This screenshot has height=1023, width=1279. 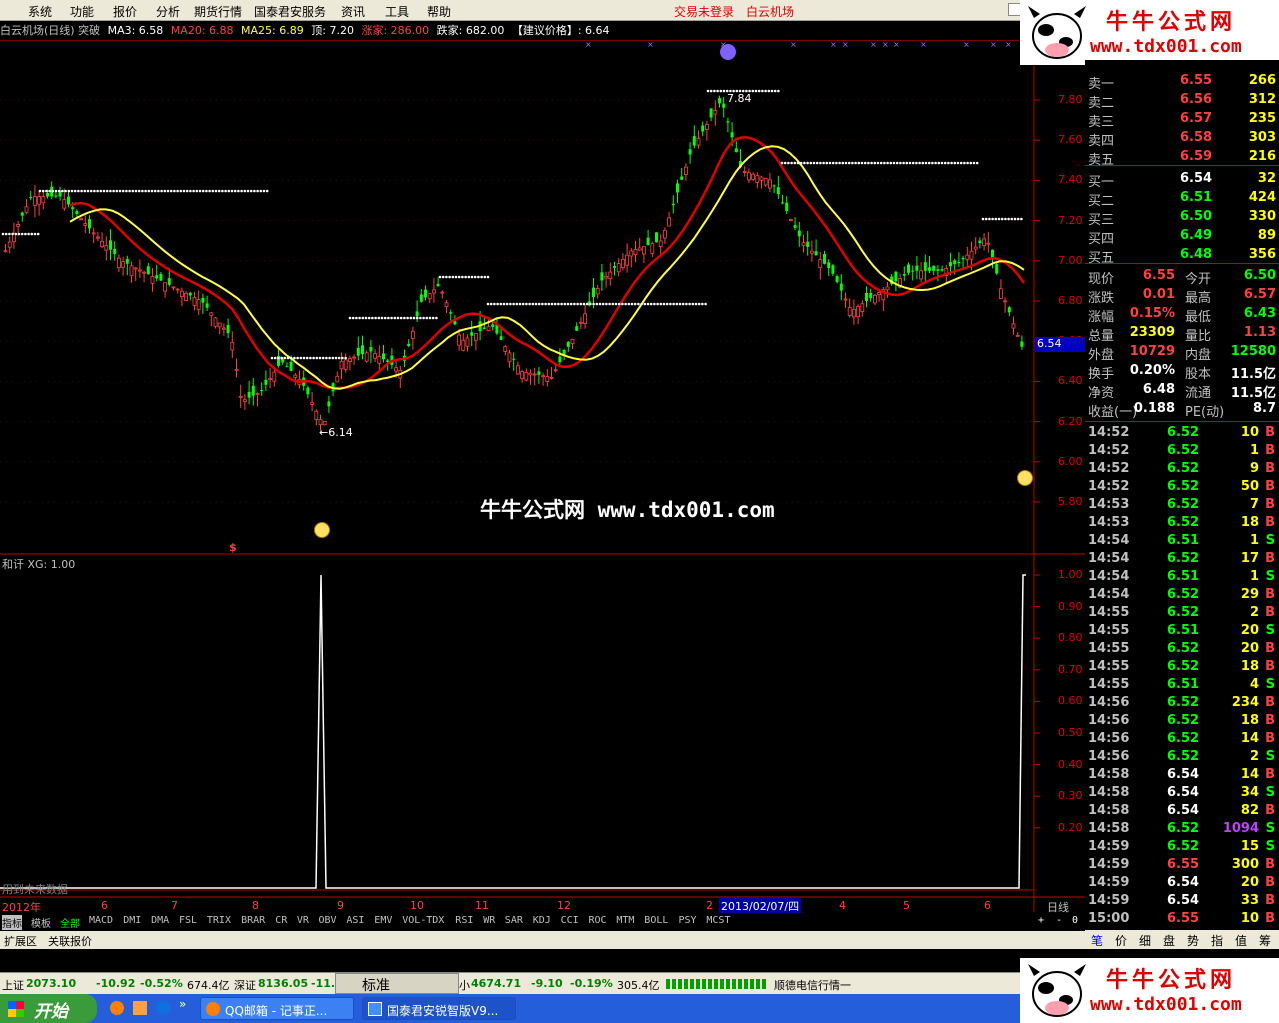 I want to click on tab-extension-area: 扩展区, so click(x=20, y=941).